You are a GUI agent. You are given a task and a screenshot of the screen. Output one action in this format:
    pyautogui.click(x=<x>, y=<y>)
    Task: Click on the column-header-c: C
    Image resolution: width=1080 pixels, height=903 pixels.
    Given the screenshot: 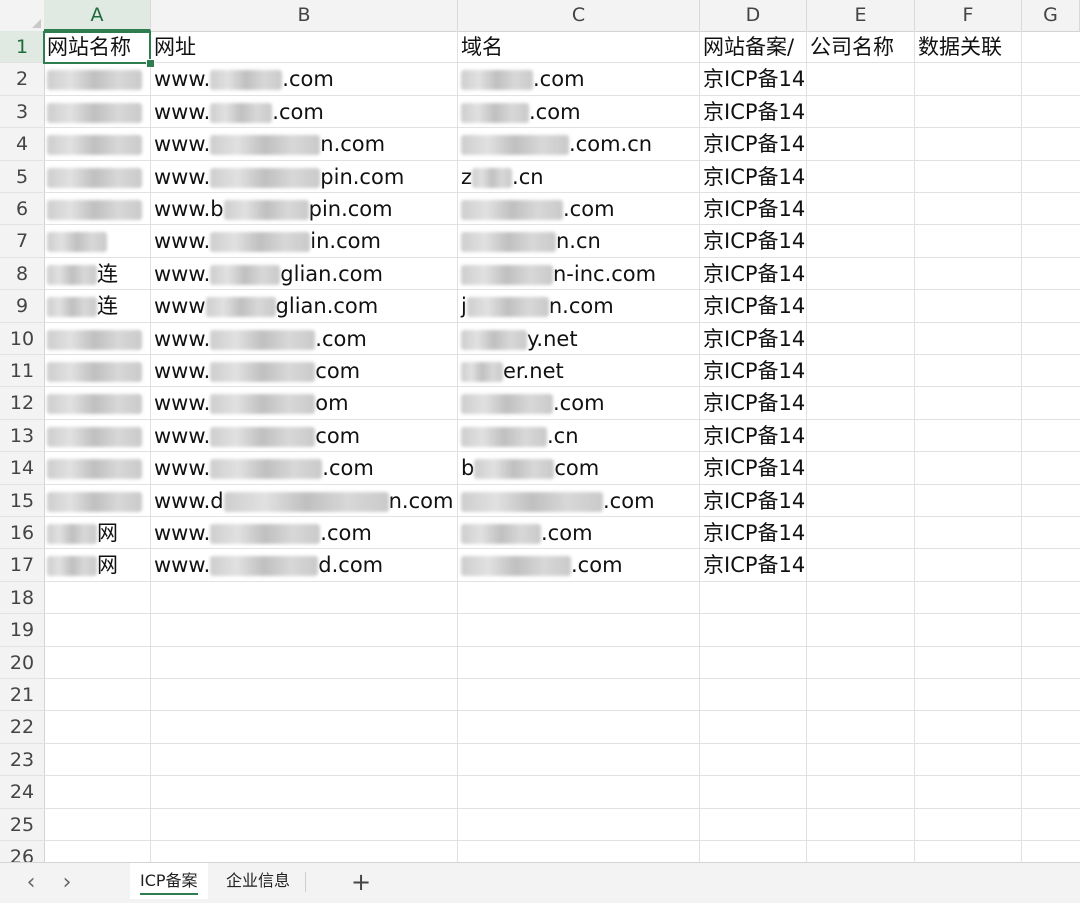 What is the action you would take?
    pyautogui.click(x=579, y=15)
    